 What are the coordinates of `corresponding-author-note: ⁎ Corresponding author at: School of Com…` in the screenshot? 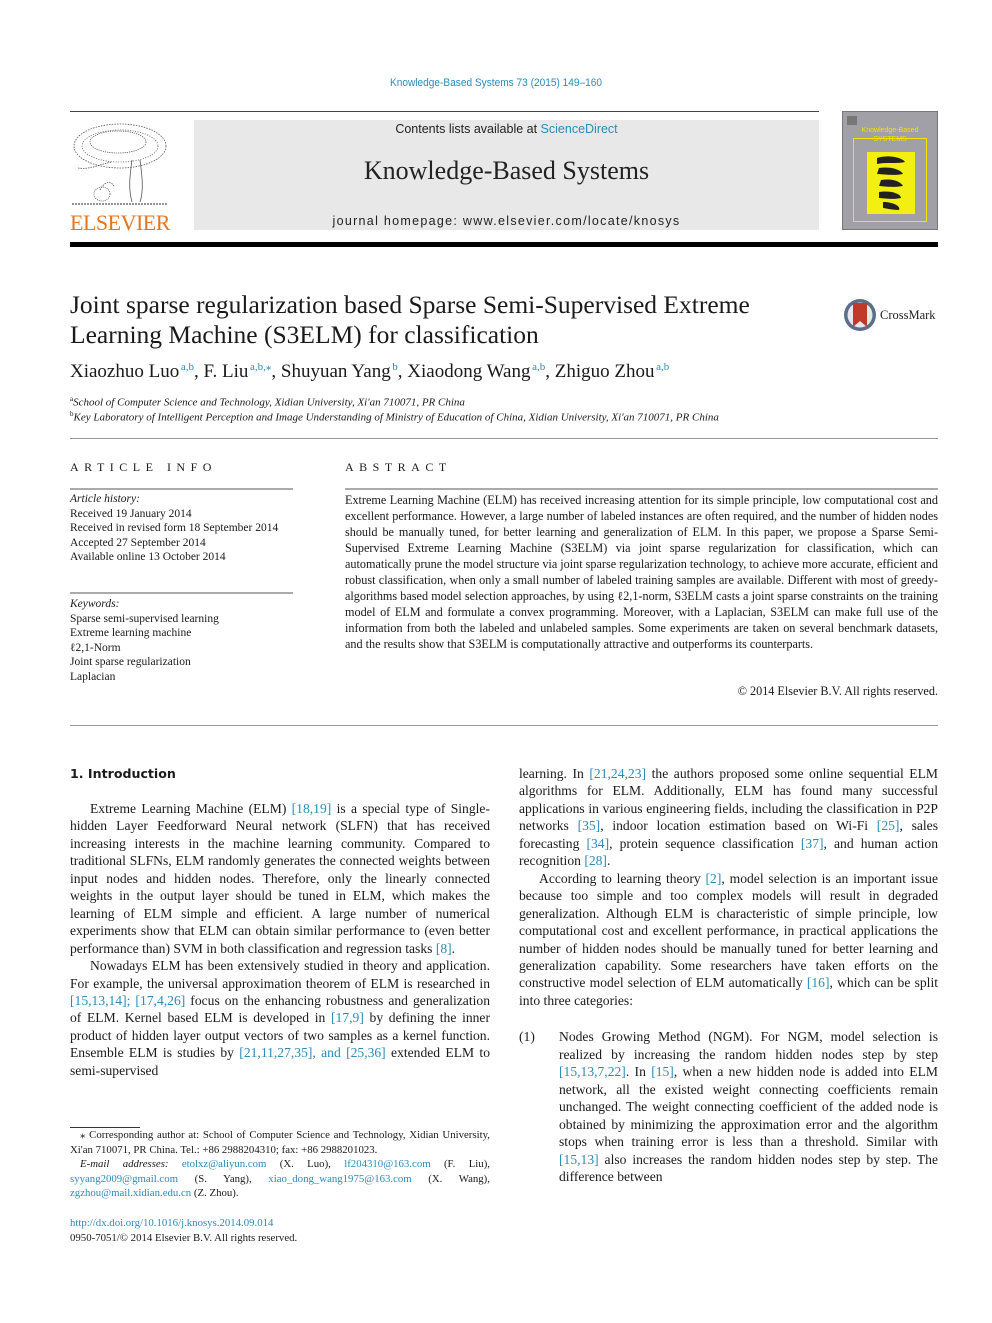 It's located at (280, 1142).